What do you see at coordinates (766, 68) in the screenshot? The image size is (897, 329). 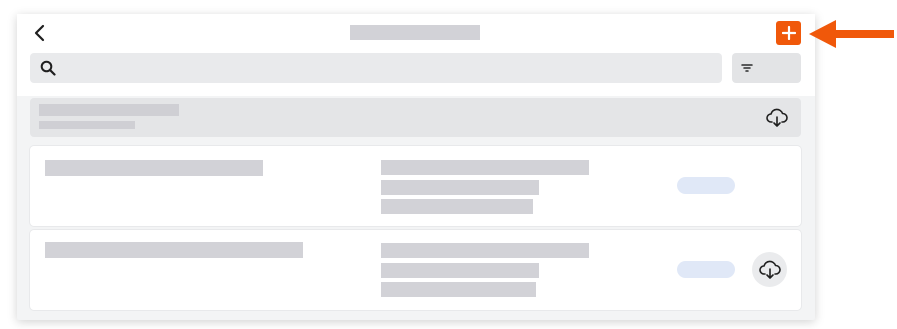 I see `filter-button` at bounding box center [766, 68].